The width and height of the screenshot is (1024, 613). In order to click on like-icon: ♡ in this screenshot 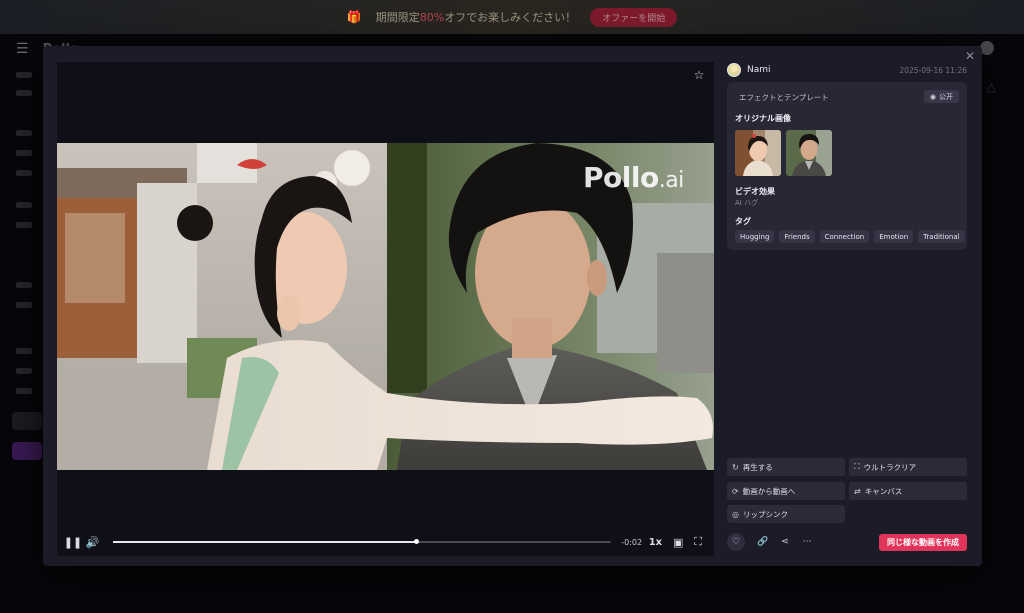, I will do `click(736, 542)`.